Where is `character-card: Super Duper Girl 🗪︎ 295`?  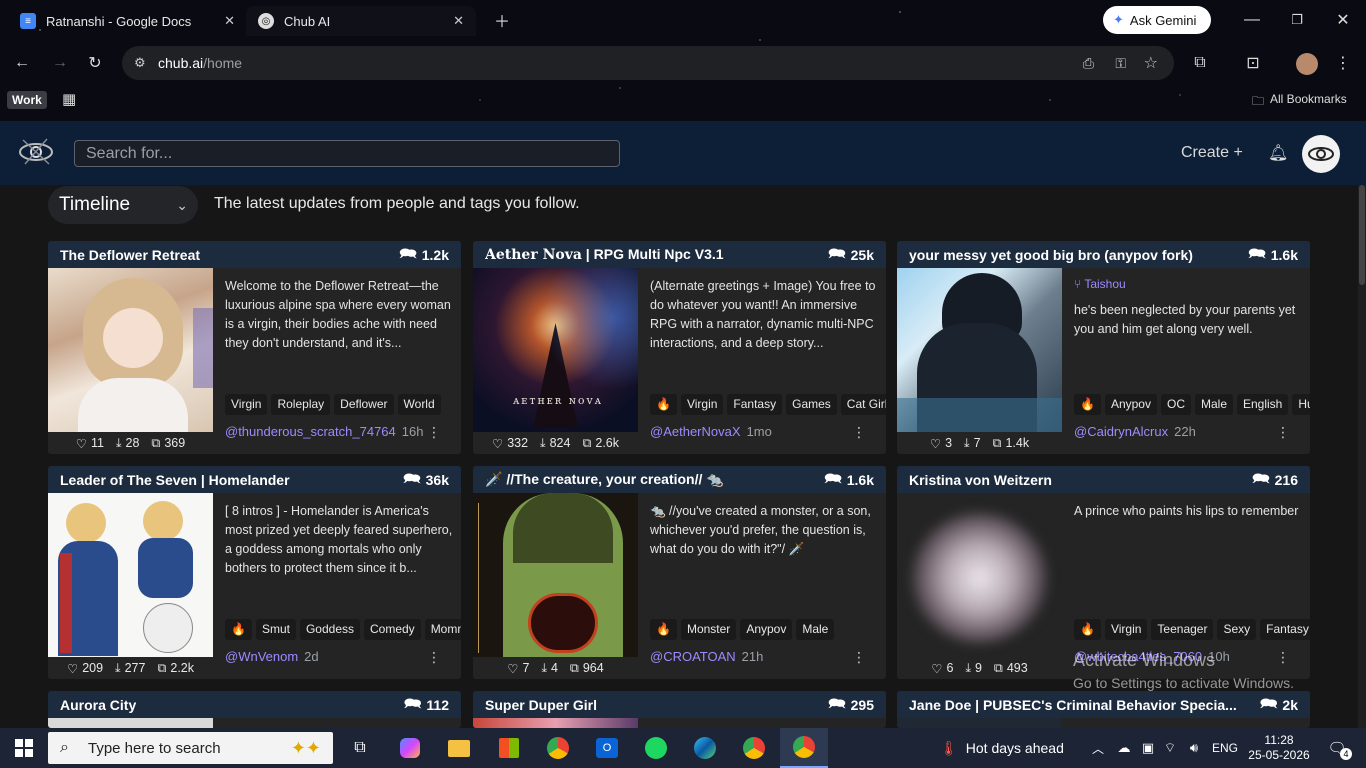
character-card: Super Duper Girl 🗪︎ 295 is located at coordinates (679, 709).